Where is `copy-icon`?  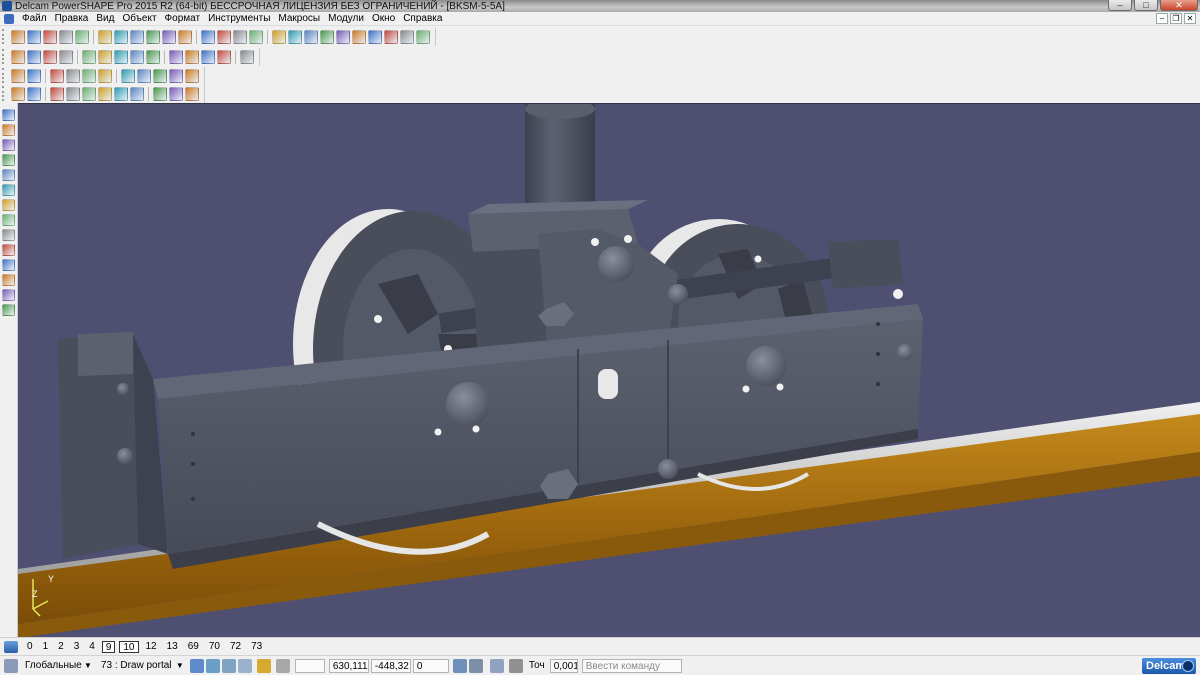 copy-icon is located at coordinates (137, 36).